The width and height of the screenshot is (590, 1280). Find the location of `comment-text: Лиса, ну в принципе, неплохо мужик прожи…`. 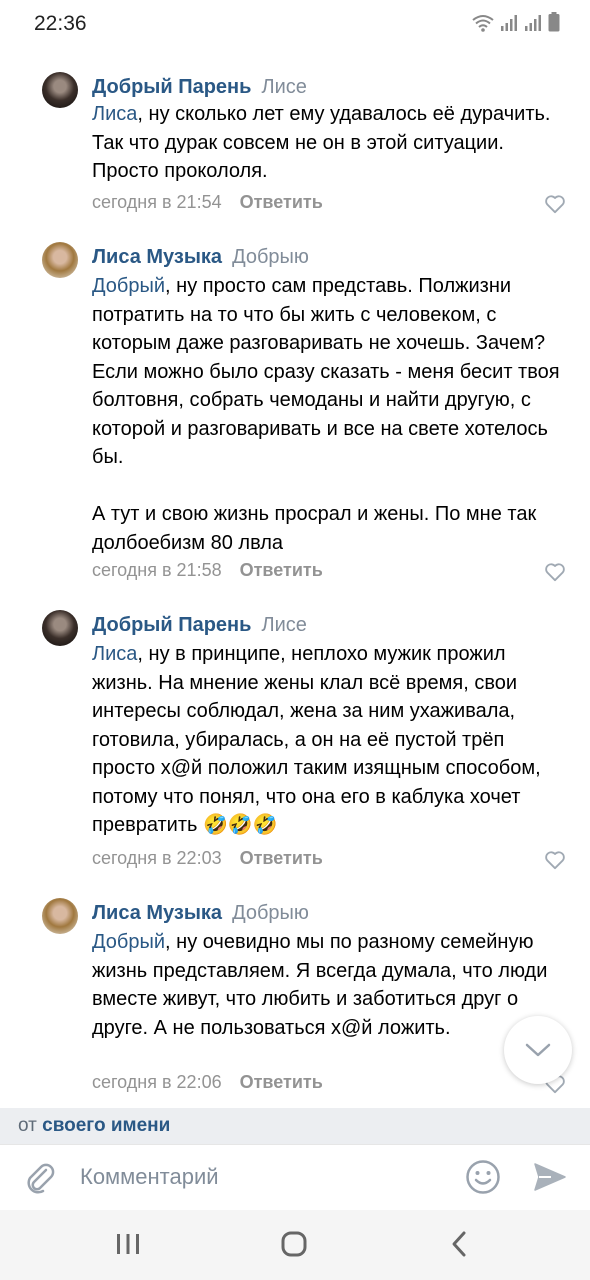

comment-text: Лиса, ну в принципе, неплохо мужик прожи… is located at coordinates (330, 740).